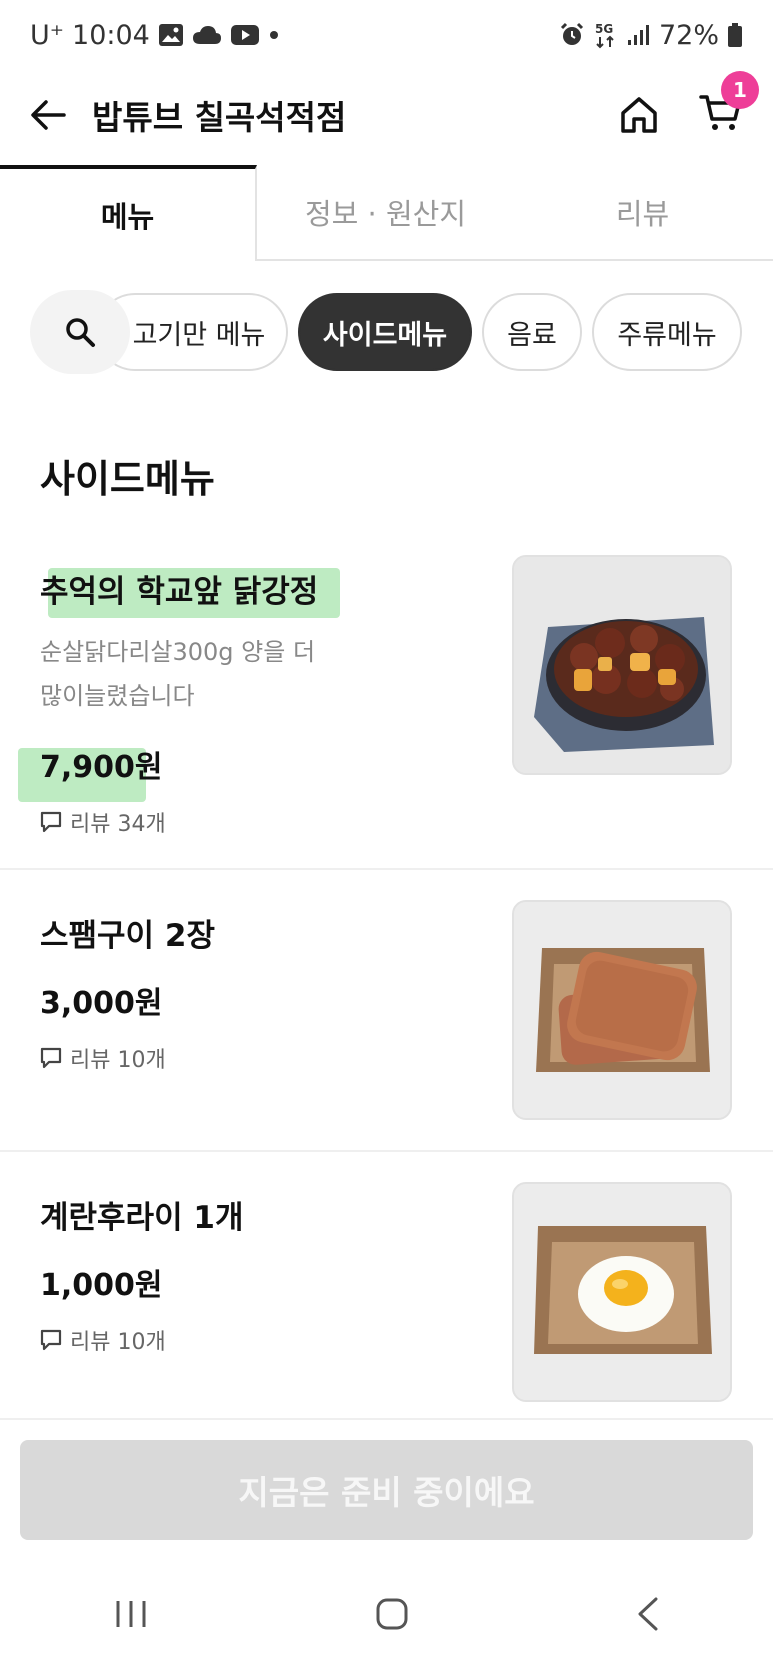  I want to click on order-status-button: 지금은 준비 중이에요, so click(386, 1490).